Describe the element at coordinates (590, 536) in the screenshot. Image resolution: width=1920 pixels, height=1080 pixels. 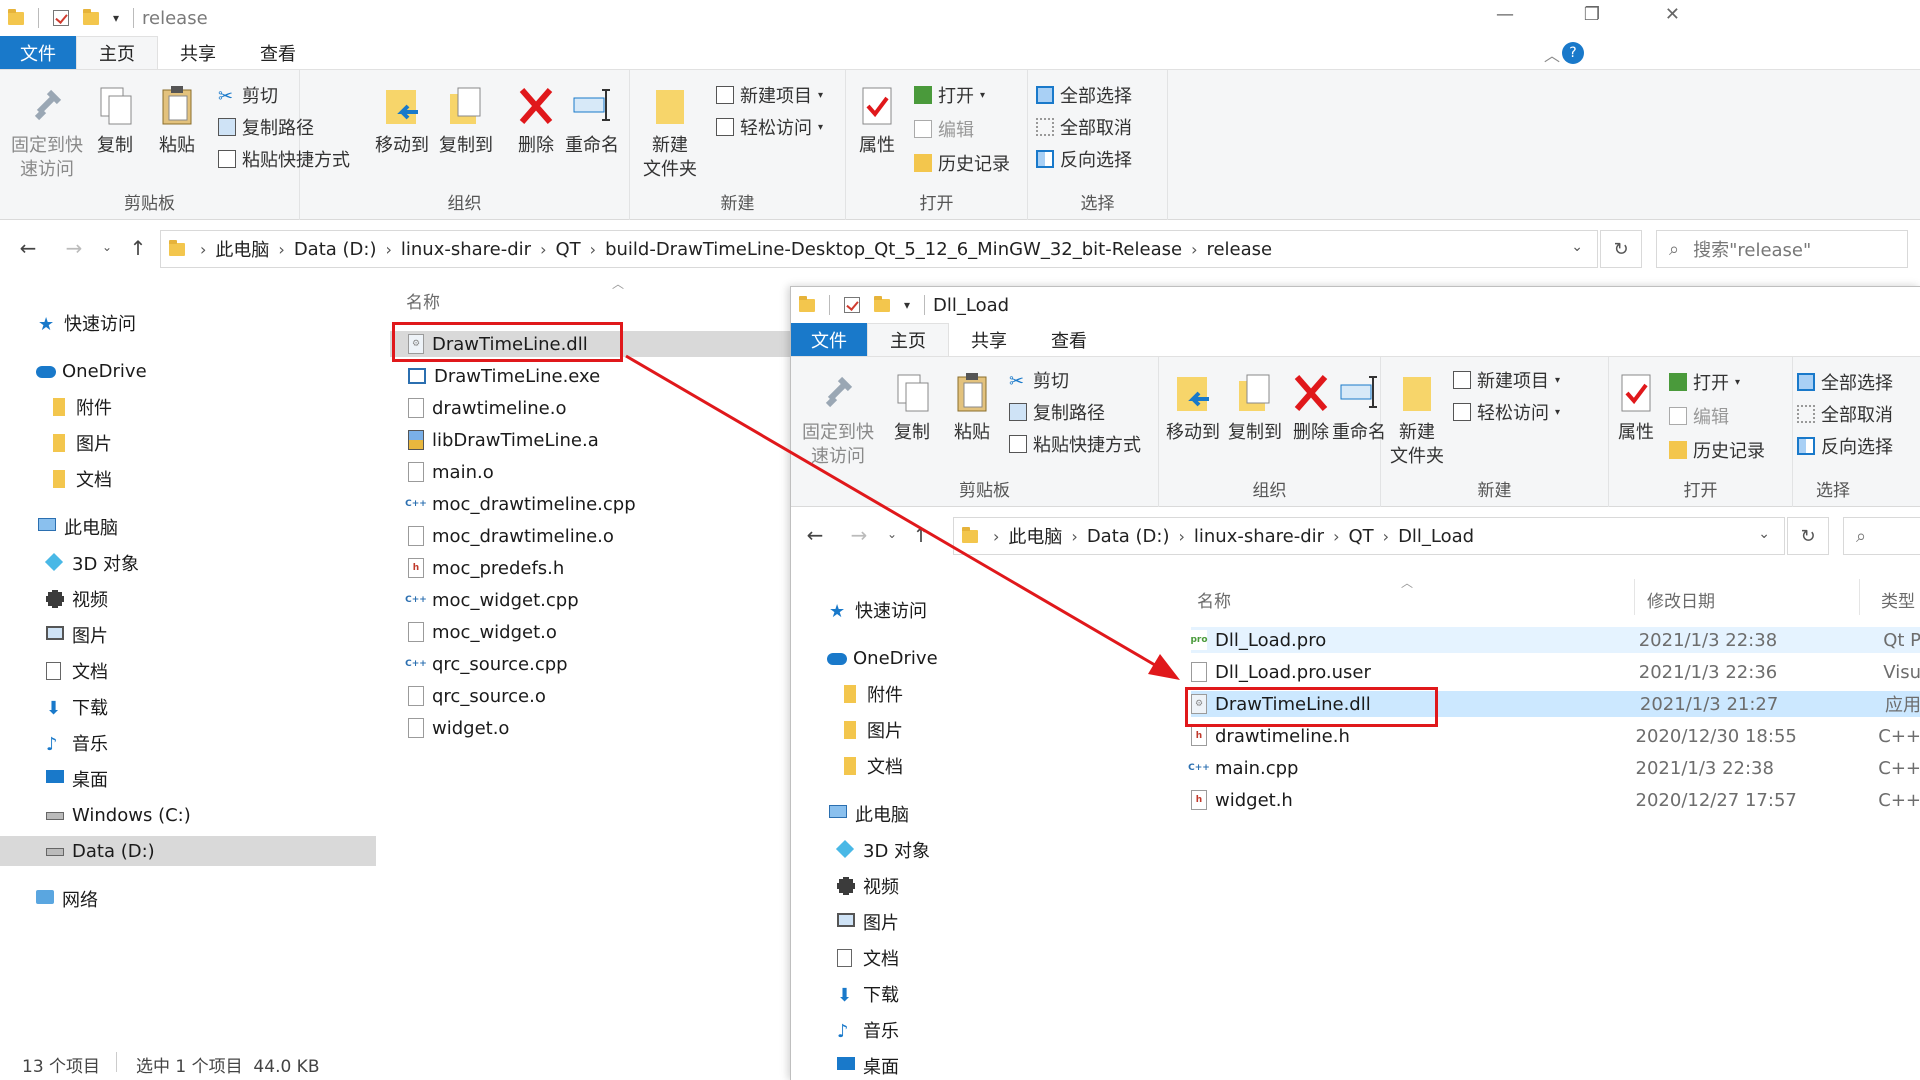
I see `file-row: moc_drawtimeline.o` at that location.